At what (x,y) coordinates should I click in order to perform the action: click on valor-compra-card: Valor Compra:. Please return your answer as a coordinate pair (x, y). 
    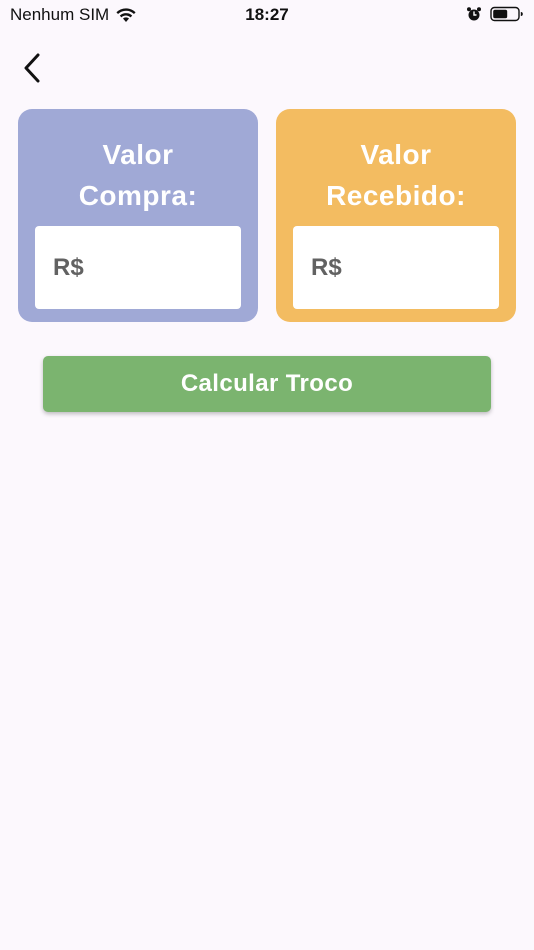
    Looking at the image, I should click on (138, 215).